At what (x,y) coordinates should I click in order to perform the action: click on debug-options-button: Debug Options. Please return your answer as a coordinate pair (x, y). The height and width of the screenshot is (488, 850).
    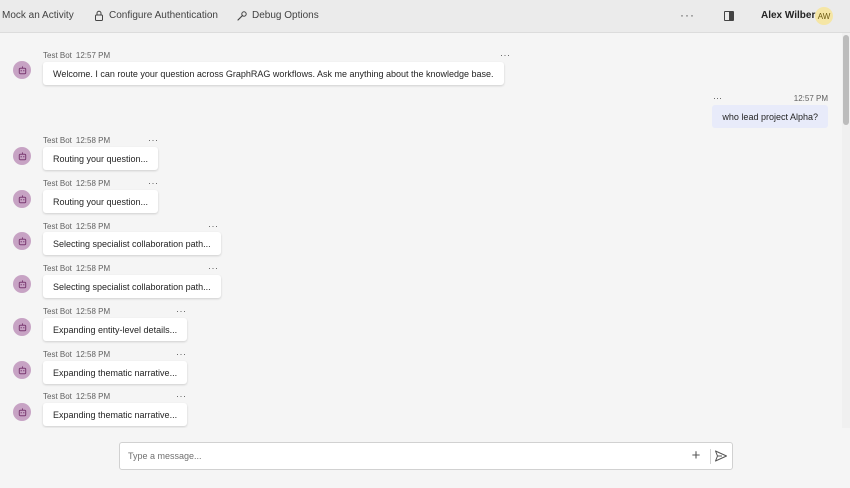
    Looking at the image, I should click on (278, 15).